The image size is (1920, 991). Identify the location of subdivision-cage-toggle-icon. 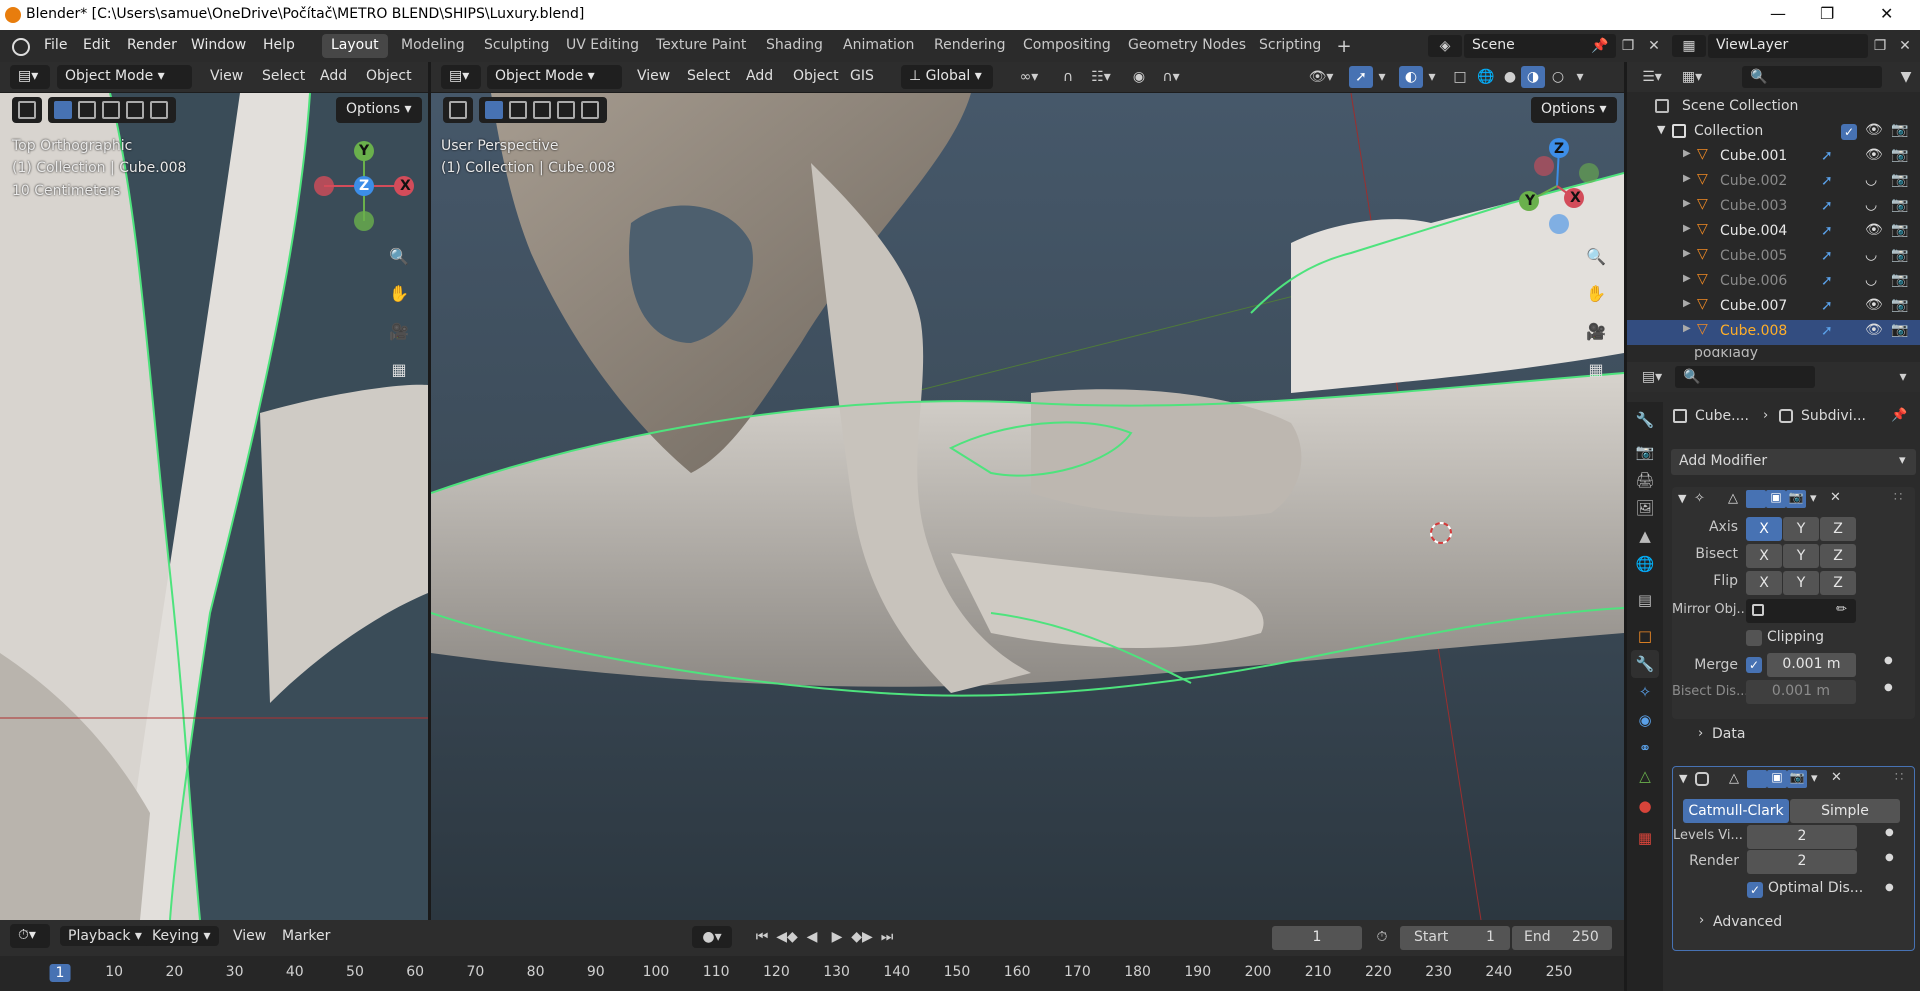
(1757, 779).